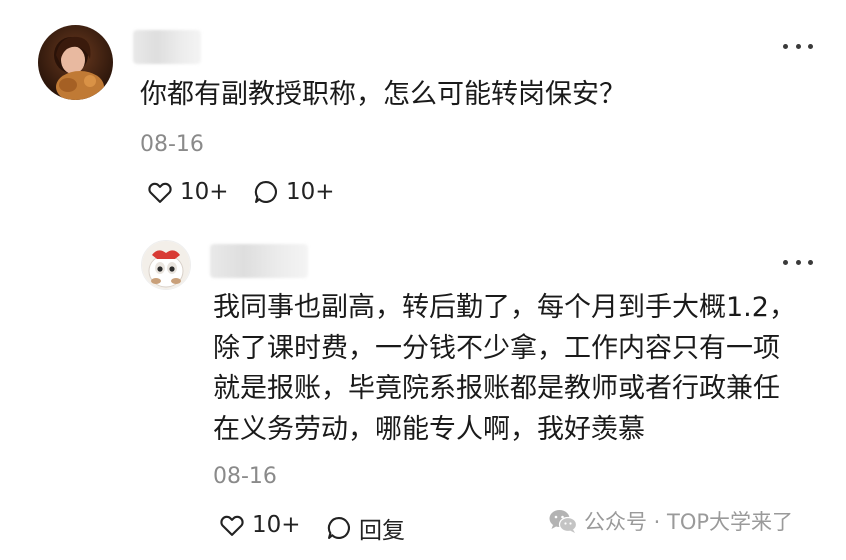 The height and width of the screenshot is (560, 846). I want to click on comment-date: 08-16, so click(172, 144).